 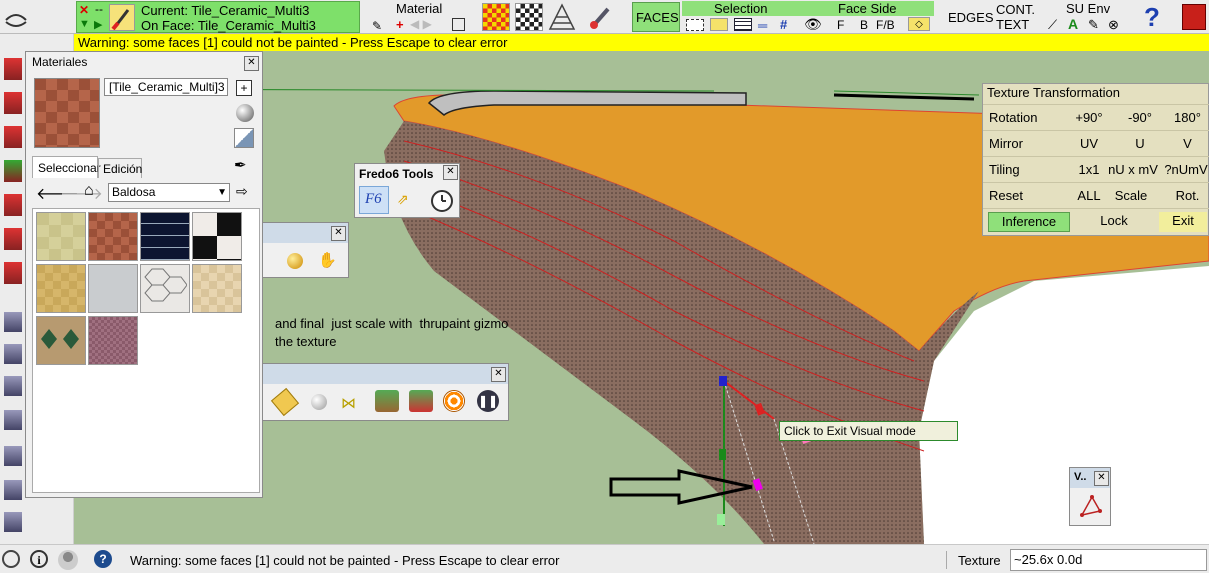 I want to click on close-x-icon: ✕, so click(x=84, y=10).